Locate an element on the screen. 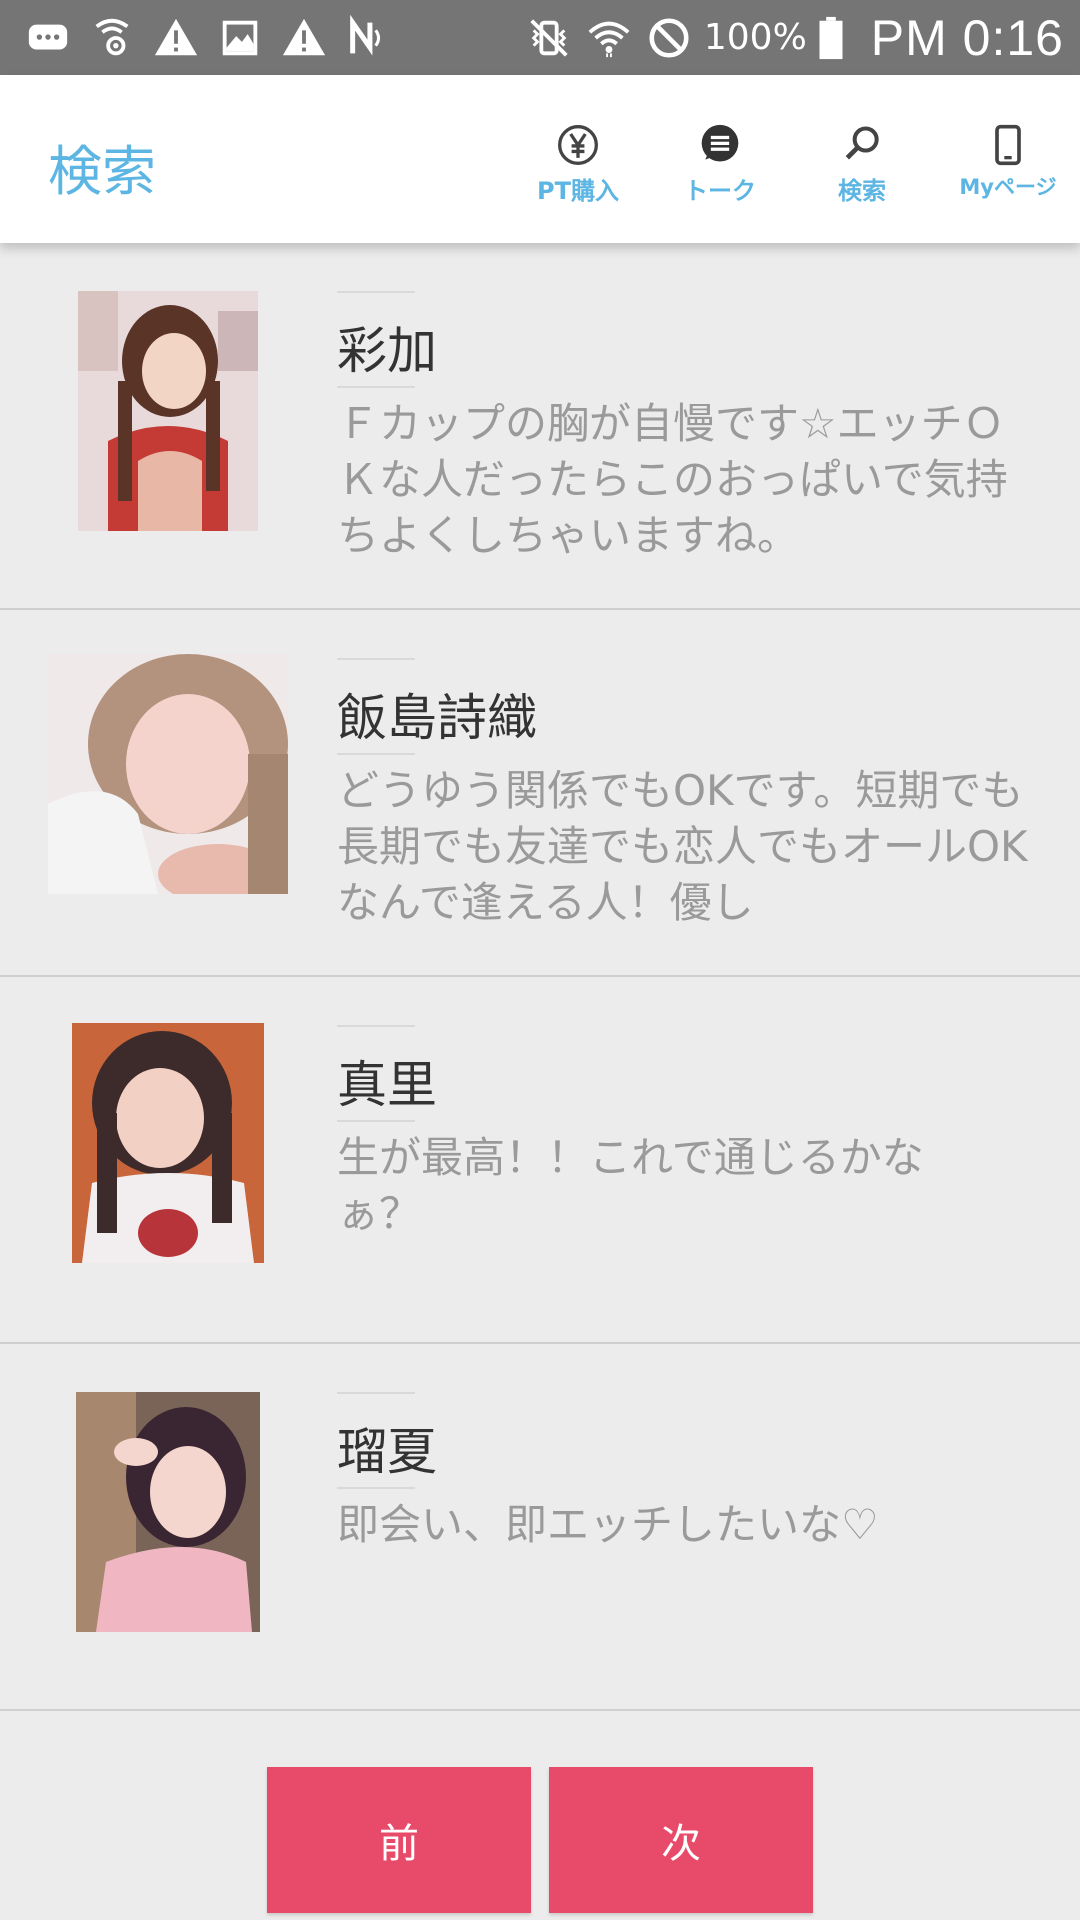  status-bar: 100% PM 0:16 is located at coordinates (540, 37).